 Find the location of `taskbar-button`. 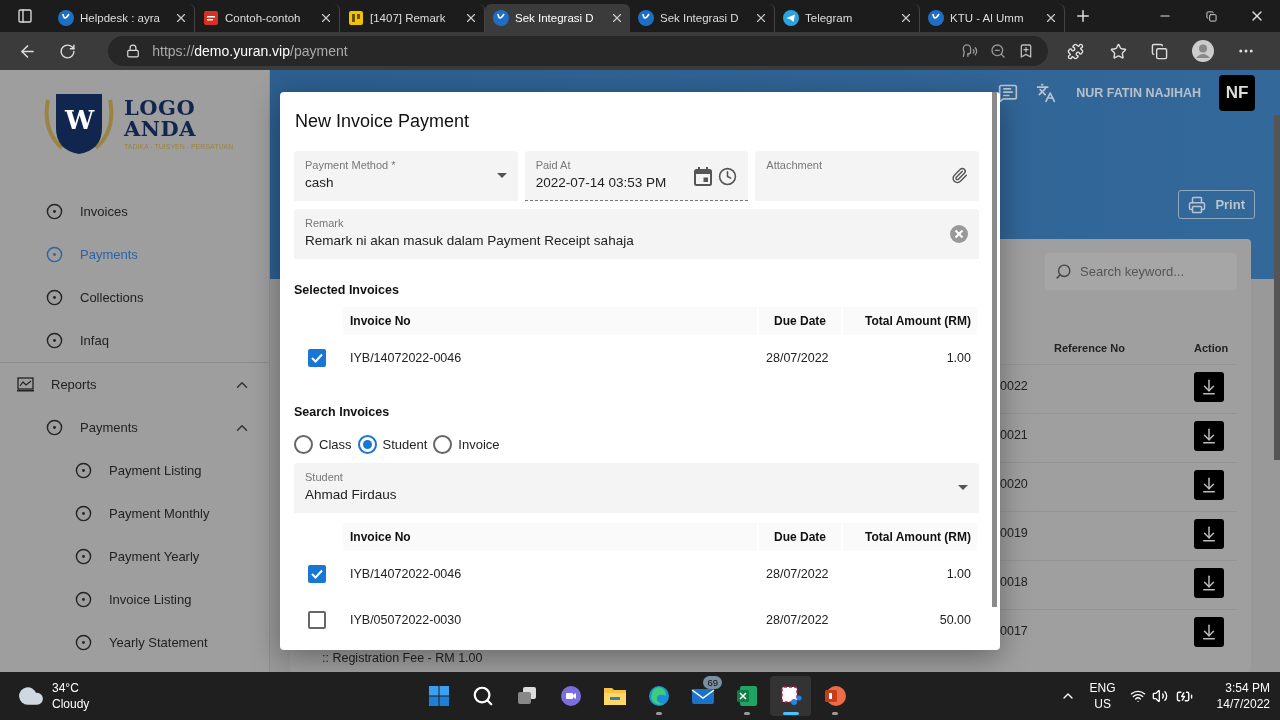

taskbar-button is located at coordinates (790, 696).